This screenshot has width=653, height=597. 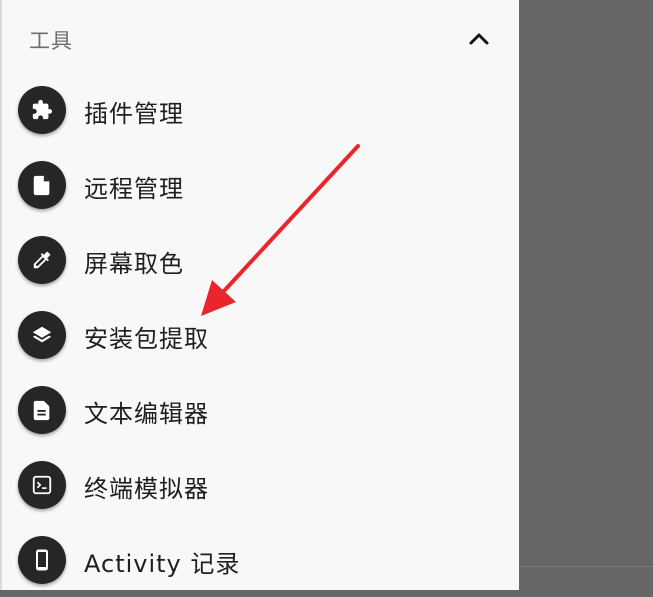 What do you see at coordinates (42, 260) in the screenshot?
I see `eyedropper-icon` at bounding box center [42, 260].